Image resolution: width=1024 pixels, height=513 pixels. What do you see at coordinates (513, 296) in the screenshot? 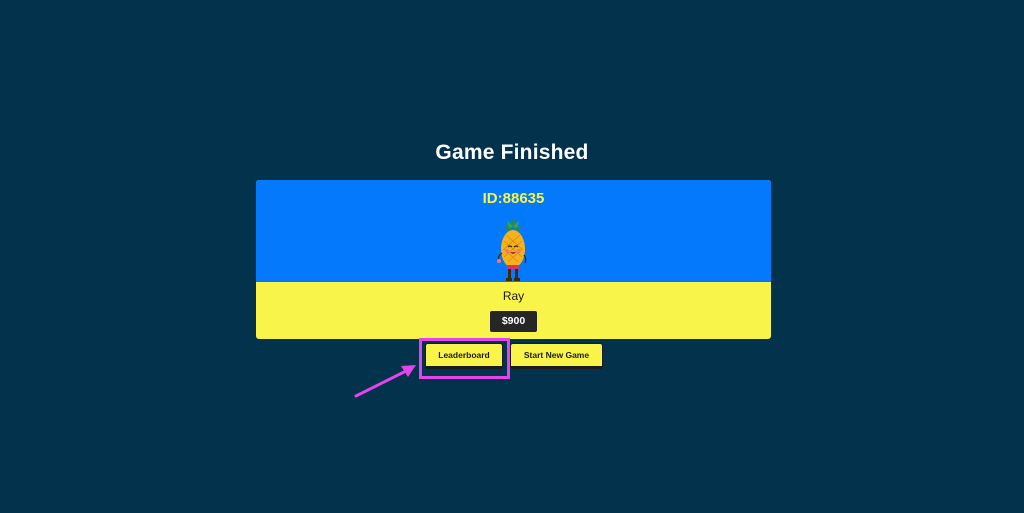
I see `player-name: Ray` at bounding box center [513, 296].